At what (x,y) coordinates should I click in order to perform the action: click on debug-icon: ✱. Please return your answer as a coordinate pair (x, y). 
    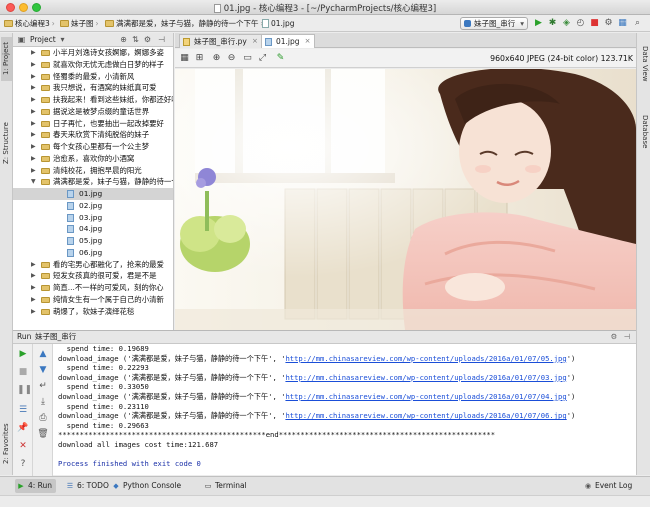
    Looking at the image, I should click on (552, 23).